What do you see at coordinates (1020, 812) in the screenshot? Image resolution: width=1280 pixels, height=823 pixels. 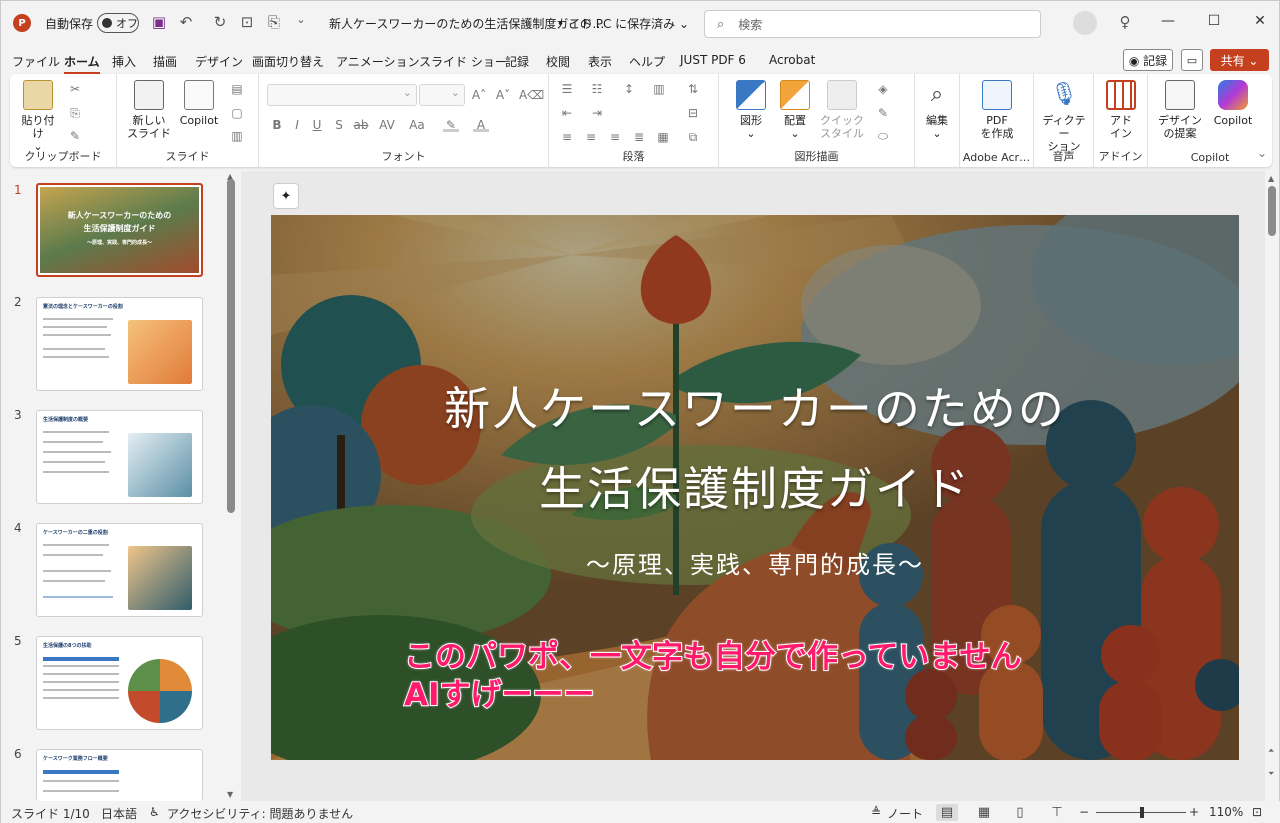 I see `reading-view-icon: ▯` at bounding box center [1020, 812].